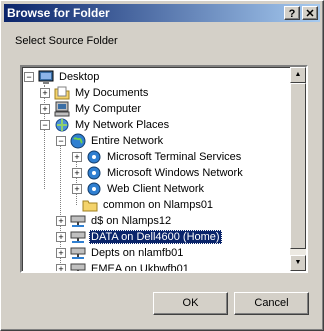 Image resolution: width=324 pixels, height=331 pixels. What do you see at coordinates (122, 125) in the screenshot?
I see `tree-item-label: My Network Places` at bounding box center [122, 125].